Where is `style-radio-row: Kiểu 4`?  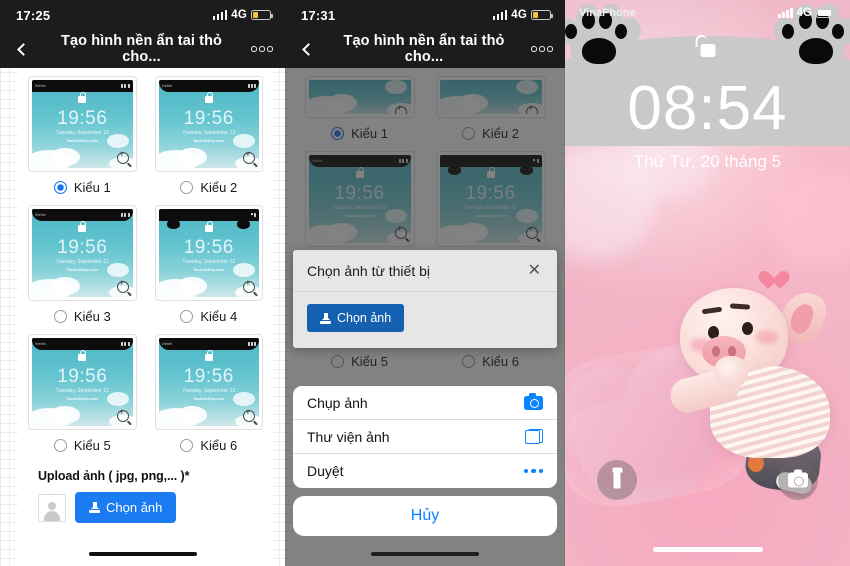
style-radio-row: Kiểu 4 is located at coordinates (208, 316).